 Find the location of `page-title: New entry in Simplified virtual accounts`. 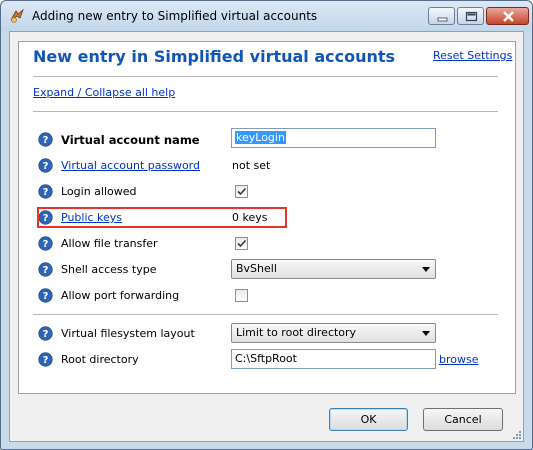

page-title: New entry in Simplified virtual accounts is located at coordinates (214, 56).